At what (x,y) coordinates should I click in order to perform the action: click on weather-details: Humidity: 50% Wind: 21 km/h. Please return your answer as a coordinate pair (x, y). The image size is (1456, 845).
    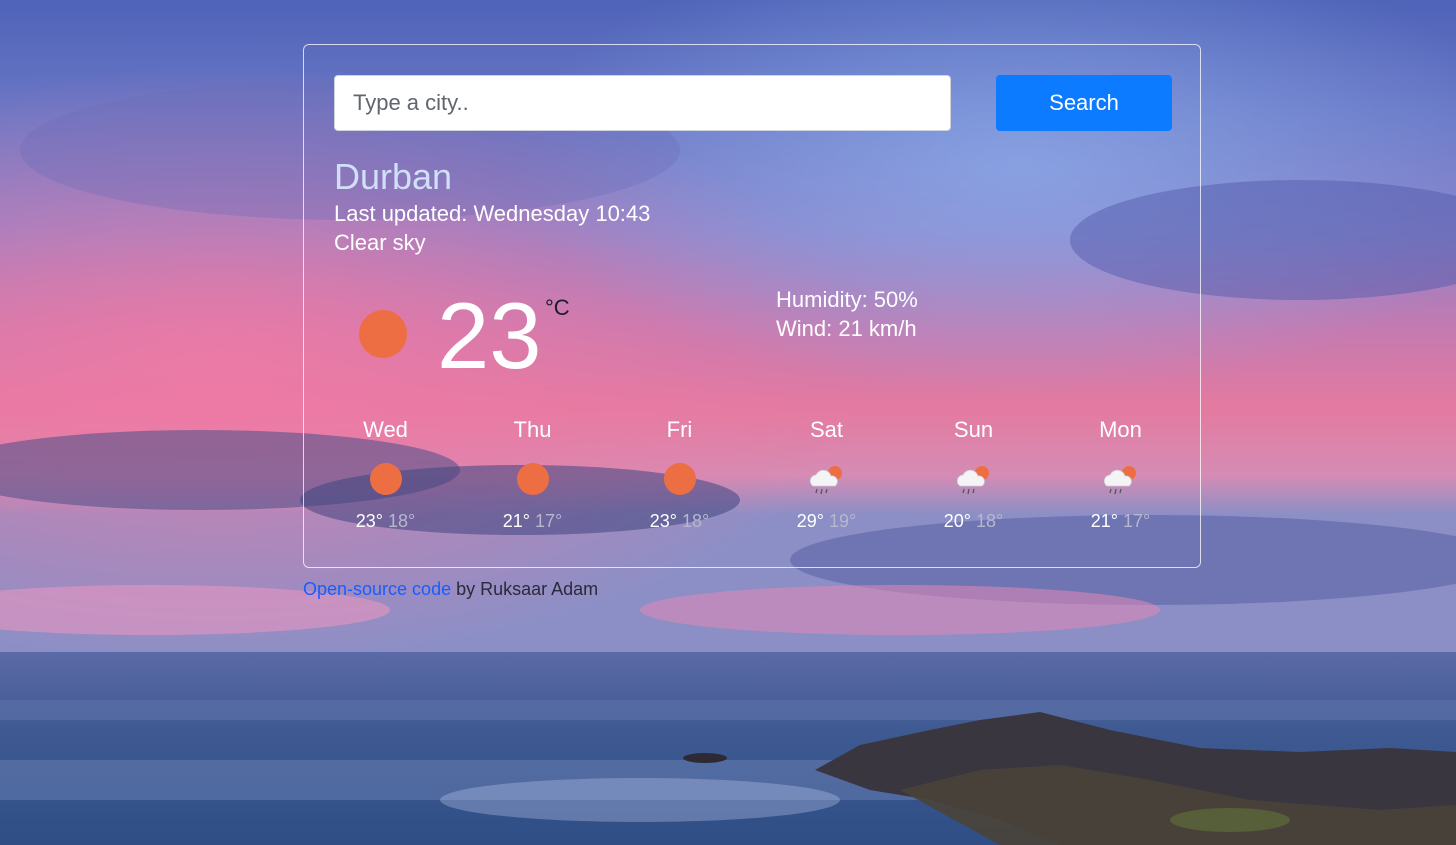
    Looking at the image, I should click on (847, 314).